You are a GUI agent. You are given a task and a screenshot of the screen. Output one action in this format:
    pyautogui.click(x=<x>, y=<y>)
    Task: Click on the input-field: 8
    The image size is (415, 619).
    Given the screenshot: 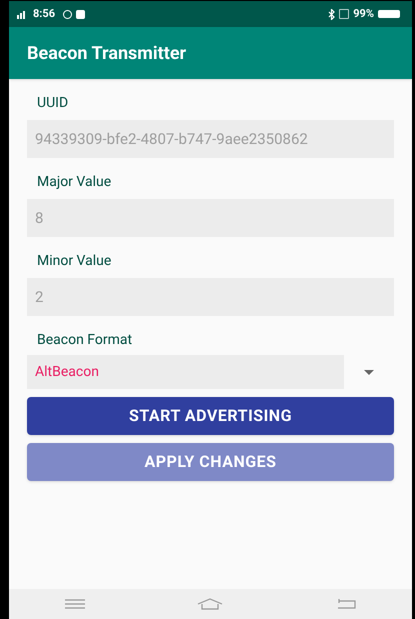 What is the action you would take?
    pyautogui.click(x=210, y=218)
    